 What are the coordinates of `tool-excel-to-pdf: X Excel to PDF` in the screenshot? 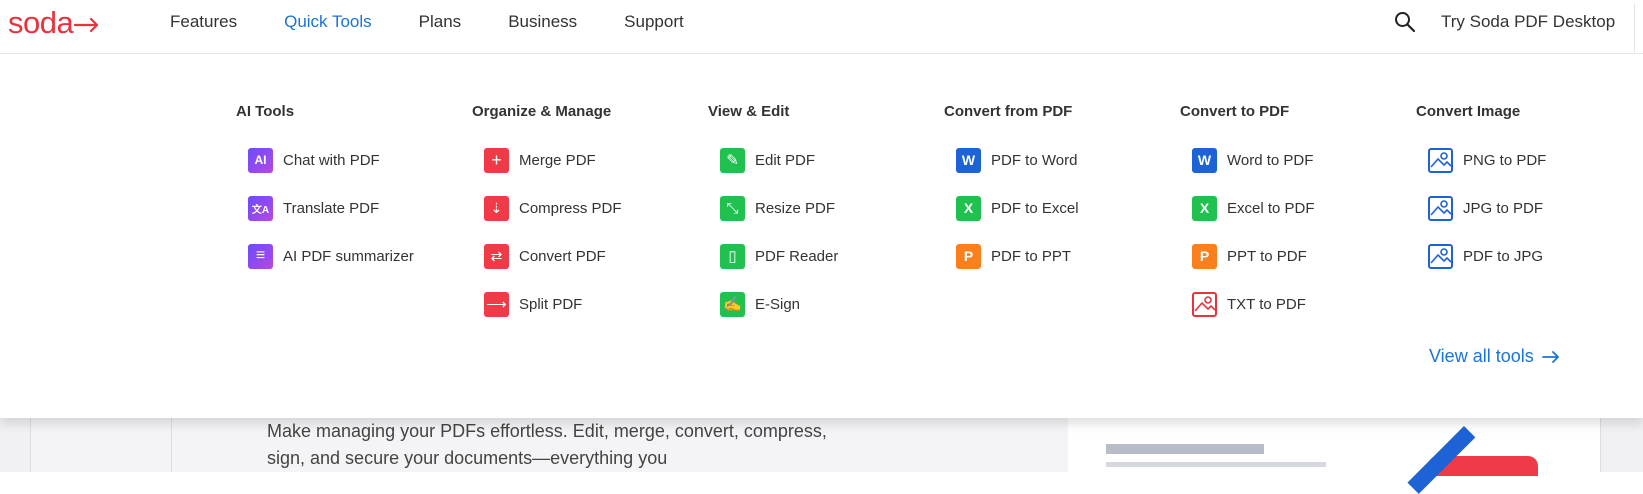 It's located at (1253, 208).